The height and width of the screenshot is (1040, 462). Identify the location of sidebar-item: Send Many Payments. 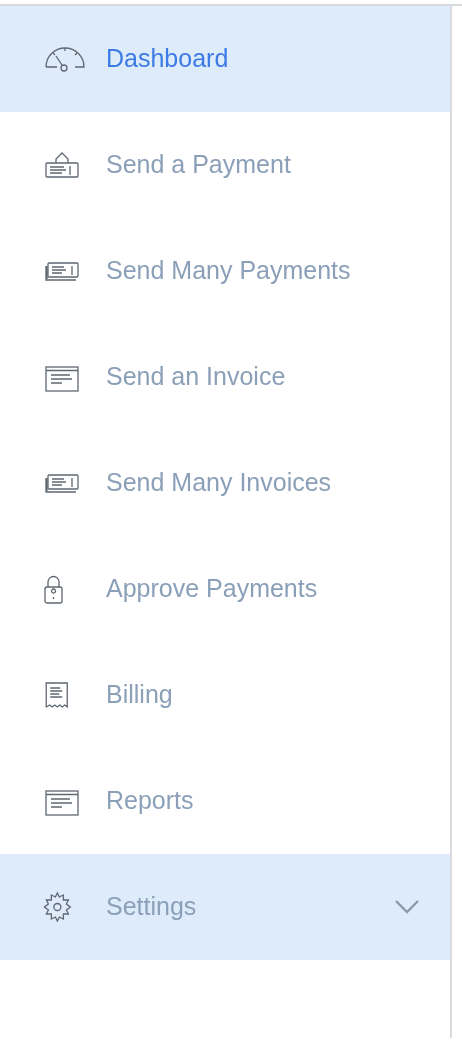
(225, 271).